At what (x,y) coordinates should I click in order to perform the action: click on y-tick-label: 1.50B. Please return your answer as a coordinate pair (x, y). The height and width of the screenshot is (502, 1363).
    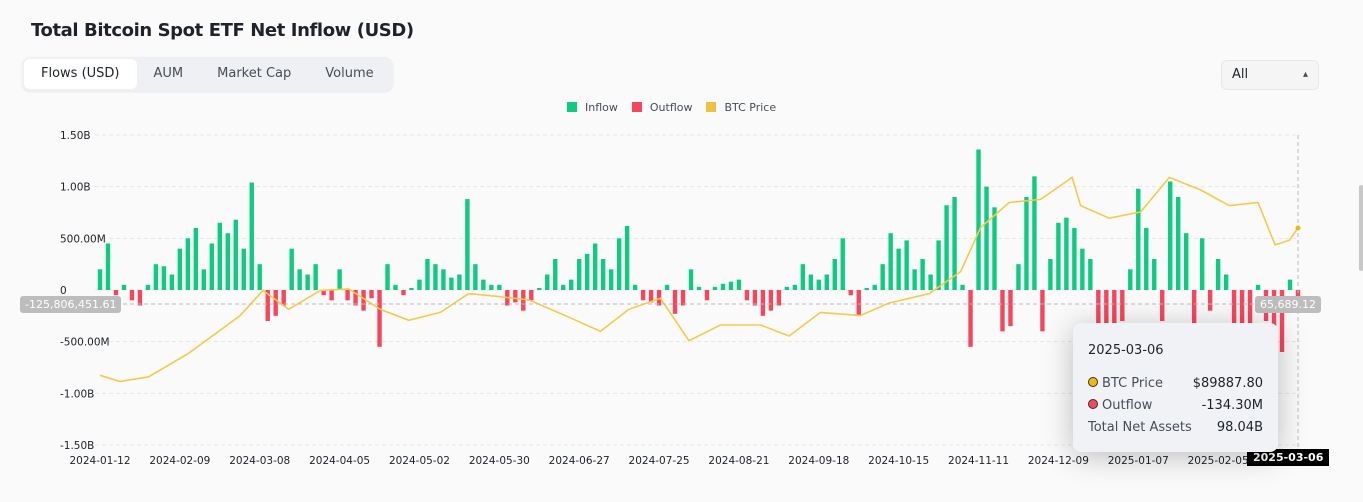
    Looking at the image, I should click on (75, 136).